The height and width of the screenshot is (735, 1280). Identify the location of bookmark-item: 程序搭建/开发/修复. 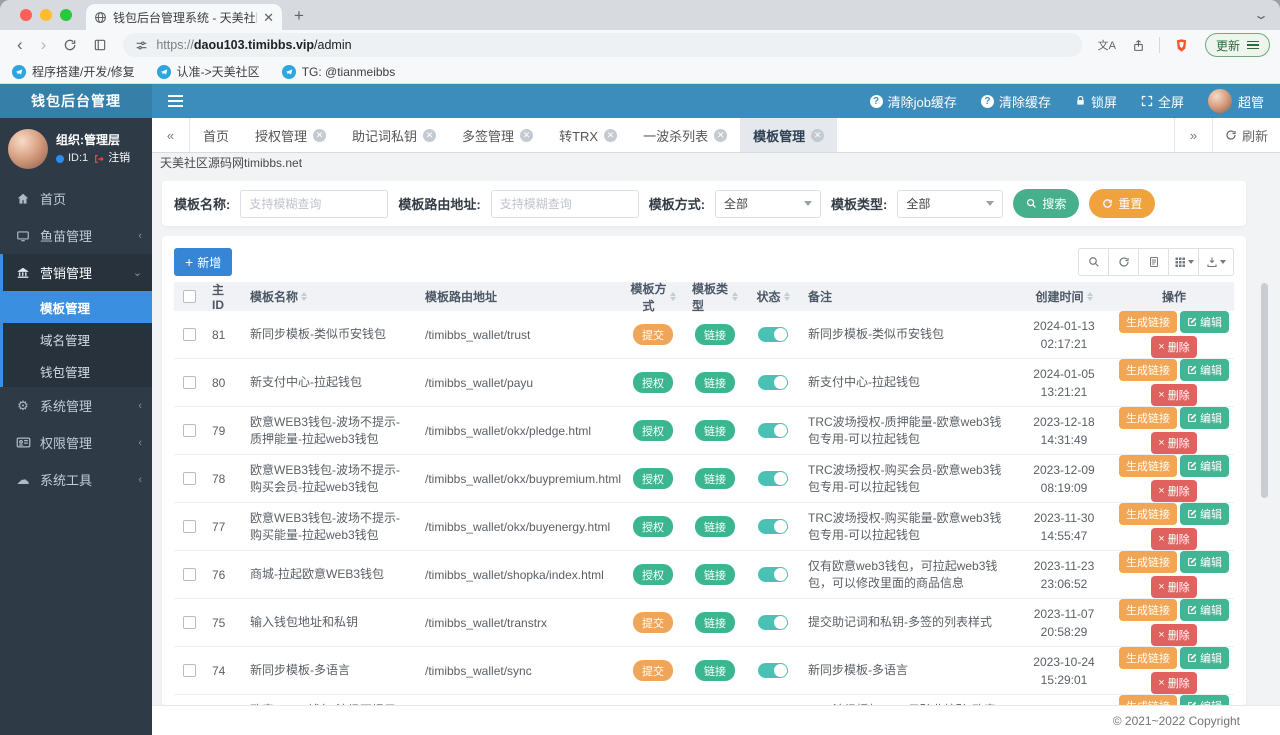
(73, 71).